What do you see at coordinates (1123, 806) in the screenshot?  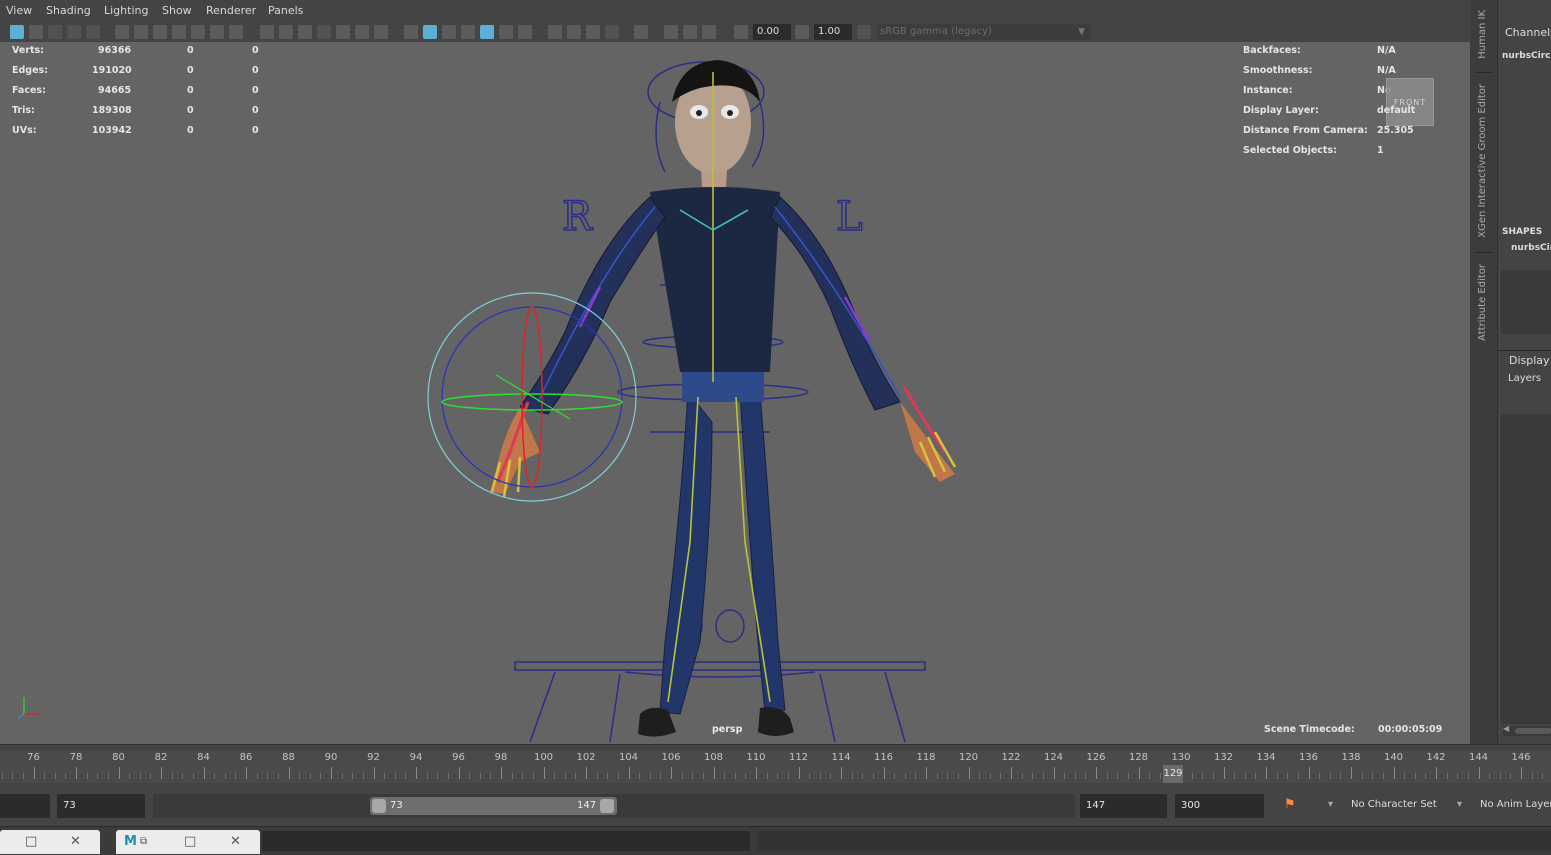 I see `playback-end-field: 147` at bounding box center [1123, 806].